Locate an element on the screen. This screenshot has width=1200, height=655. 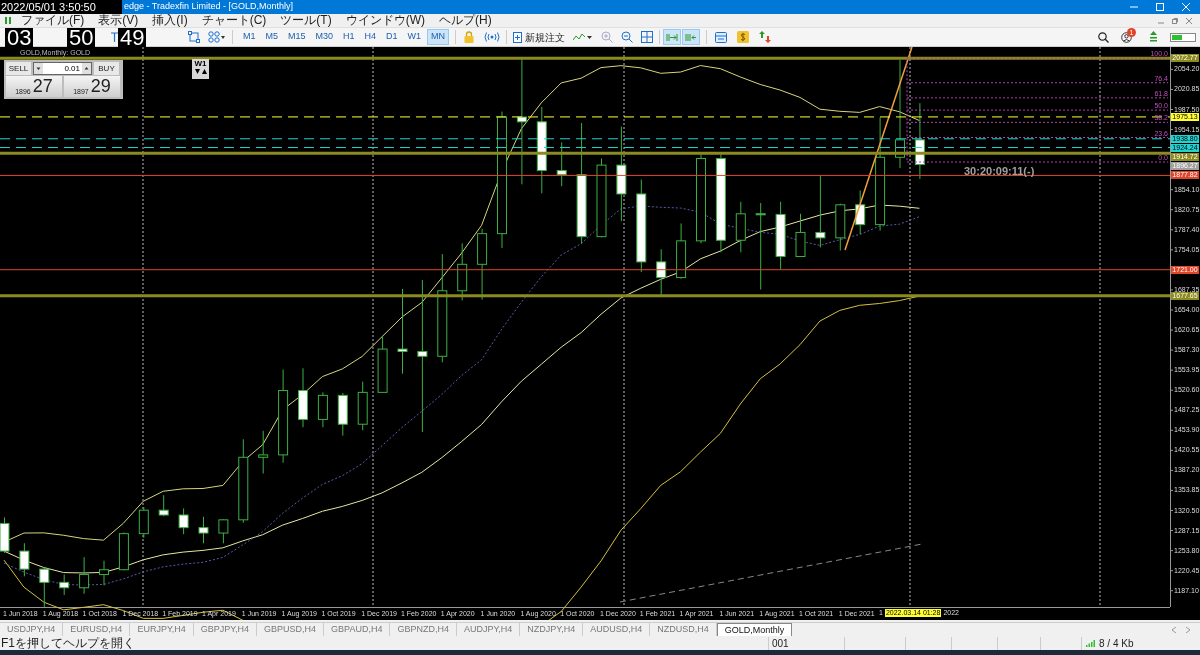
signal-bars-icon is located at coordinates (1091, 643).